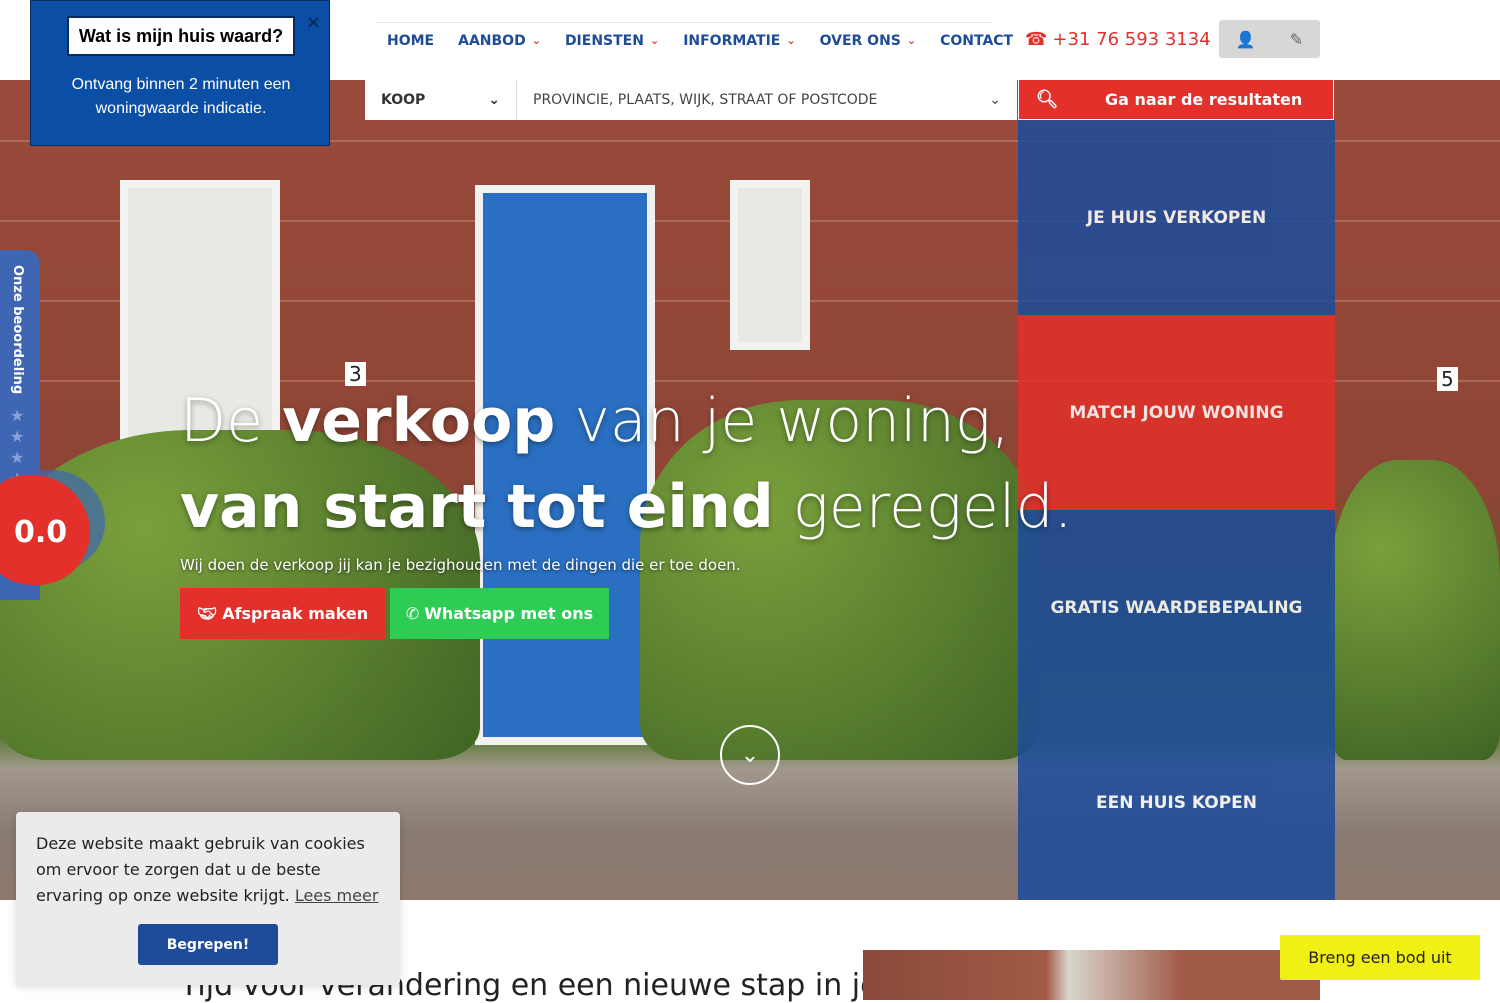 The image size is (1500, 1003). Describe the element at coordinates (499, 613) in the screenshot. I see `whatsapp-button: ✆ Whatsapp met ons` at that location.